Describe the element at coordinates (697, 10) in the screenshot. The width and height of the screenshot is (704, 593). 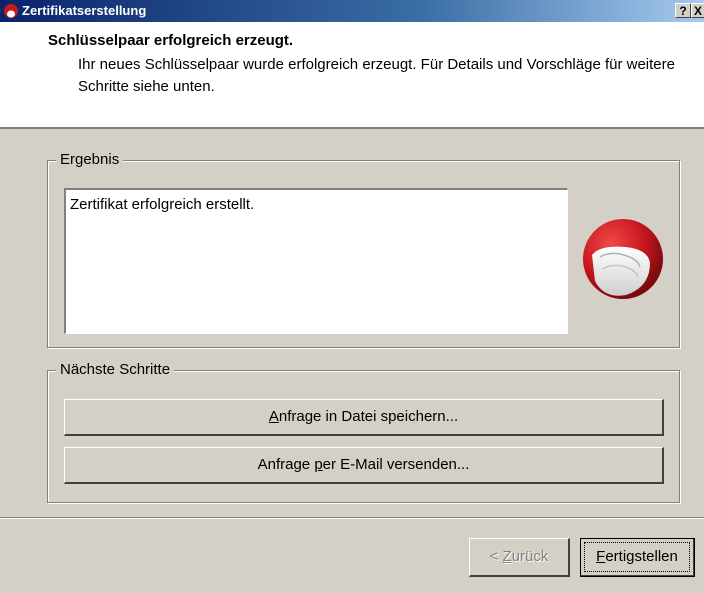
I see `close-button: X` at that location.